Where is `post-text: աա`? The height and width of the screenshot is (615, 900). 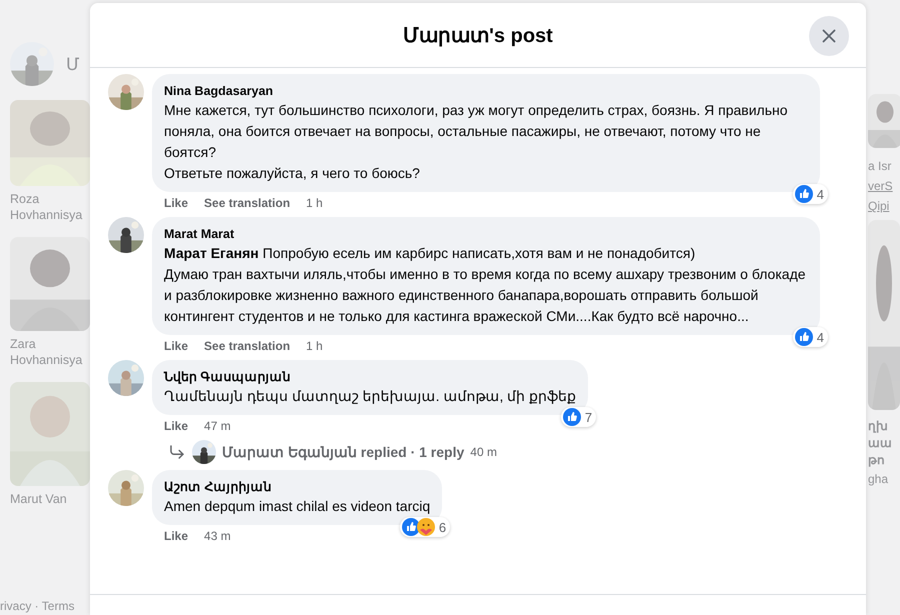 post-text: աա is located at coordinates (880, 443).